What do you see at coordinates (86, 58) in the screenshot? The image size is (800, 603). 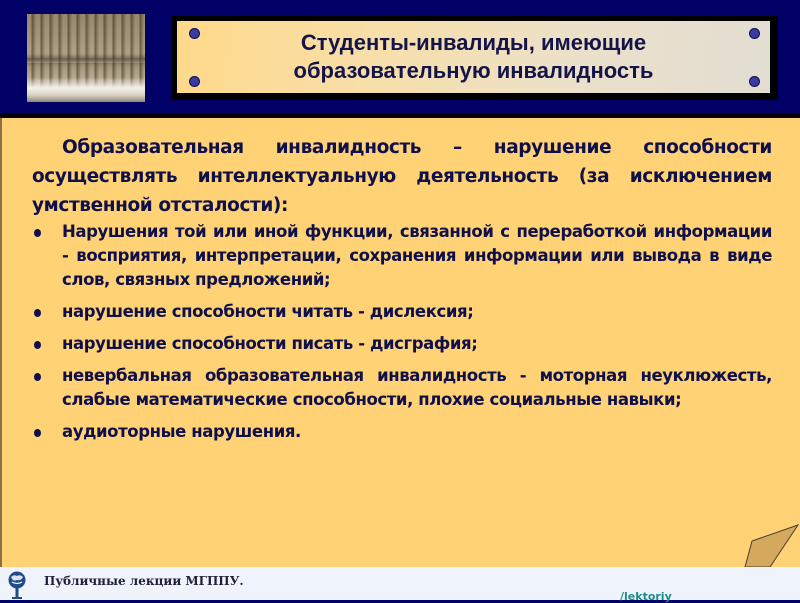 I see `book-pages-photo` at bounding box center [86, 58].